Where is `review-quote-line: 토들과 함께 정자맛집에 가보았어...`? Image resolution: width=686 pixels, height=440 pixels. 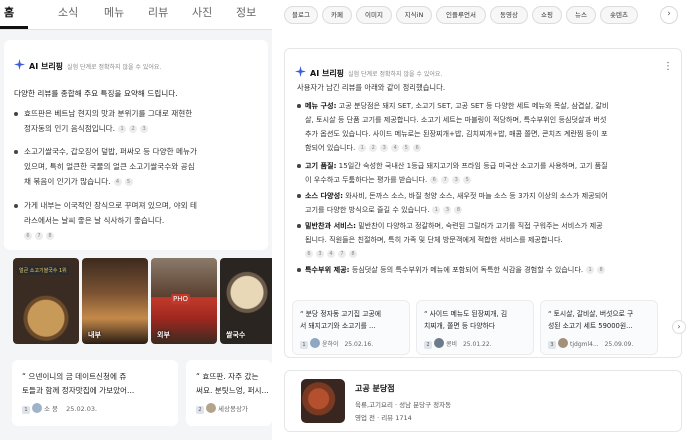 review-quote-line: 토들과 함께 정자맛집에 가보았어... is located at coordinates (78, 390).